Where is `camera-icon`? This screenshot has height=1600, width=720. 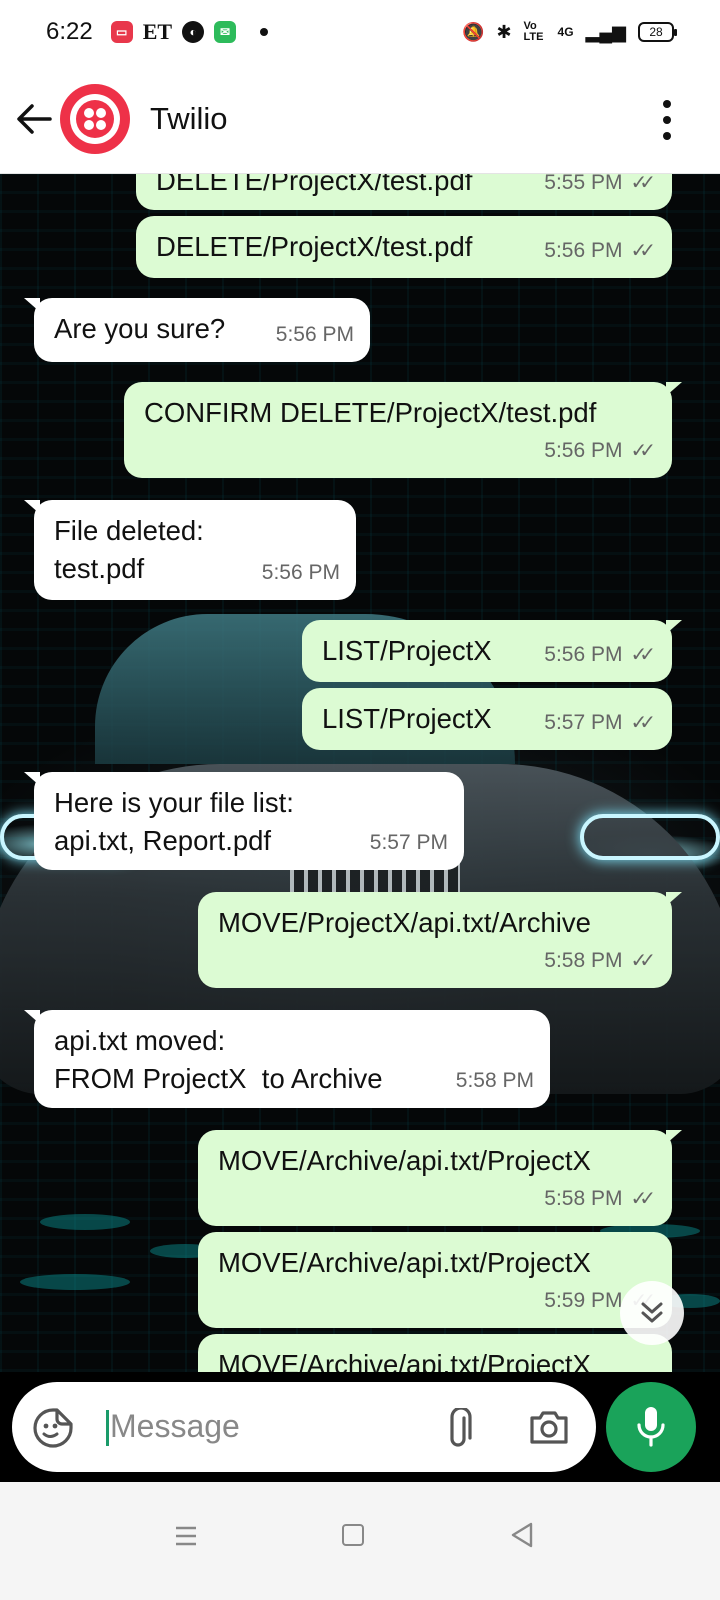 camera-icon is located at coordinates (549, 1429).